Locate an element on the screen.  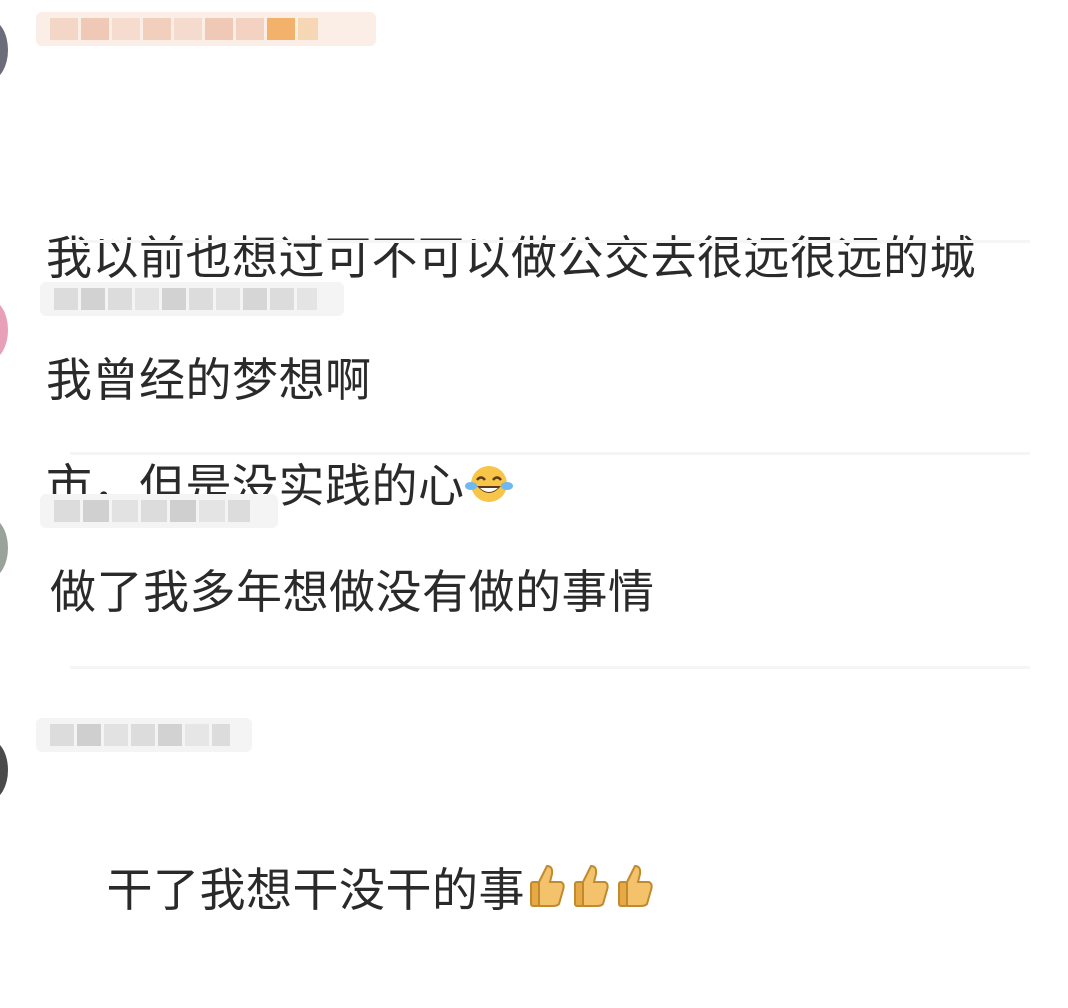
comment-text-fragment: 干了我想干没干的事 is located at coordinates (315, 890).